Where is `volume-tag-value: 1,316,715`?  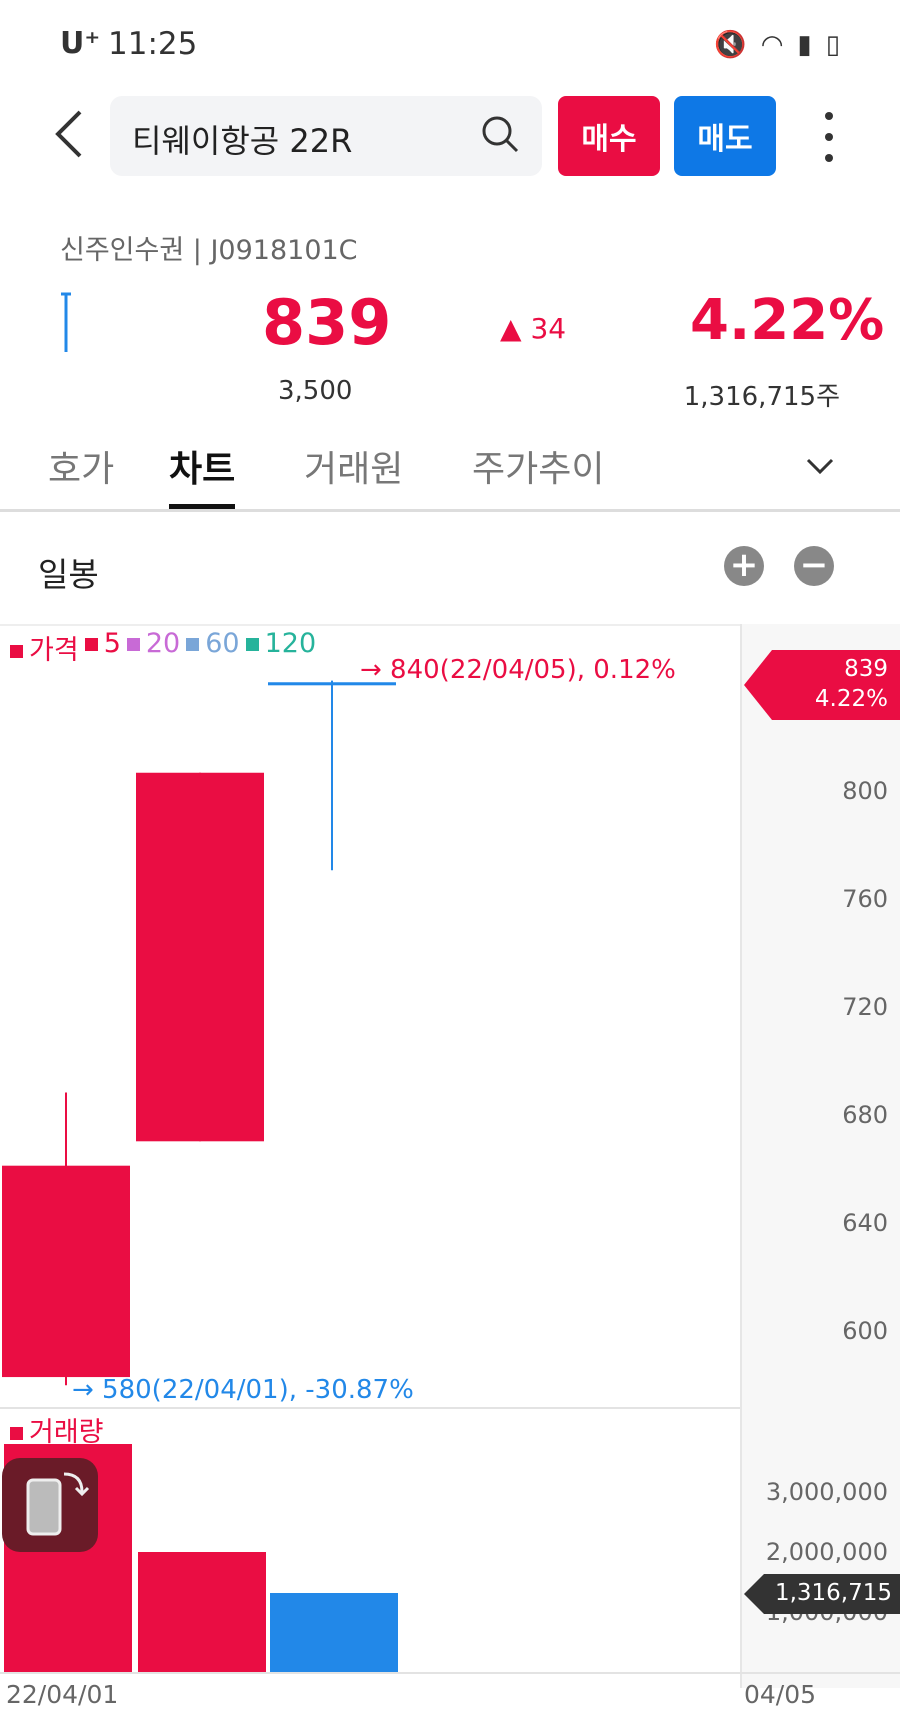 volume-tag-value: 1,316,715 is located at coordinates (833, 1593).